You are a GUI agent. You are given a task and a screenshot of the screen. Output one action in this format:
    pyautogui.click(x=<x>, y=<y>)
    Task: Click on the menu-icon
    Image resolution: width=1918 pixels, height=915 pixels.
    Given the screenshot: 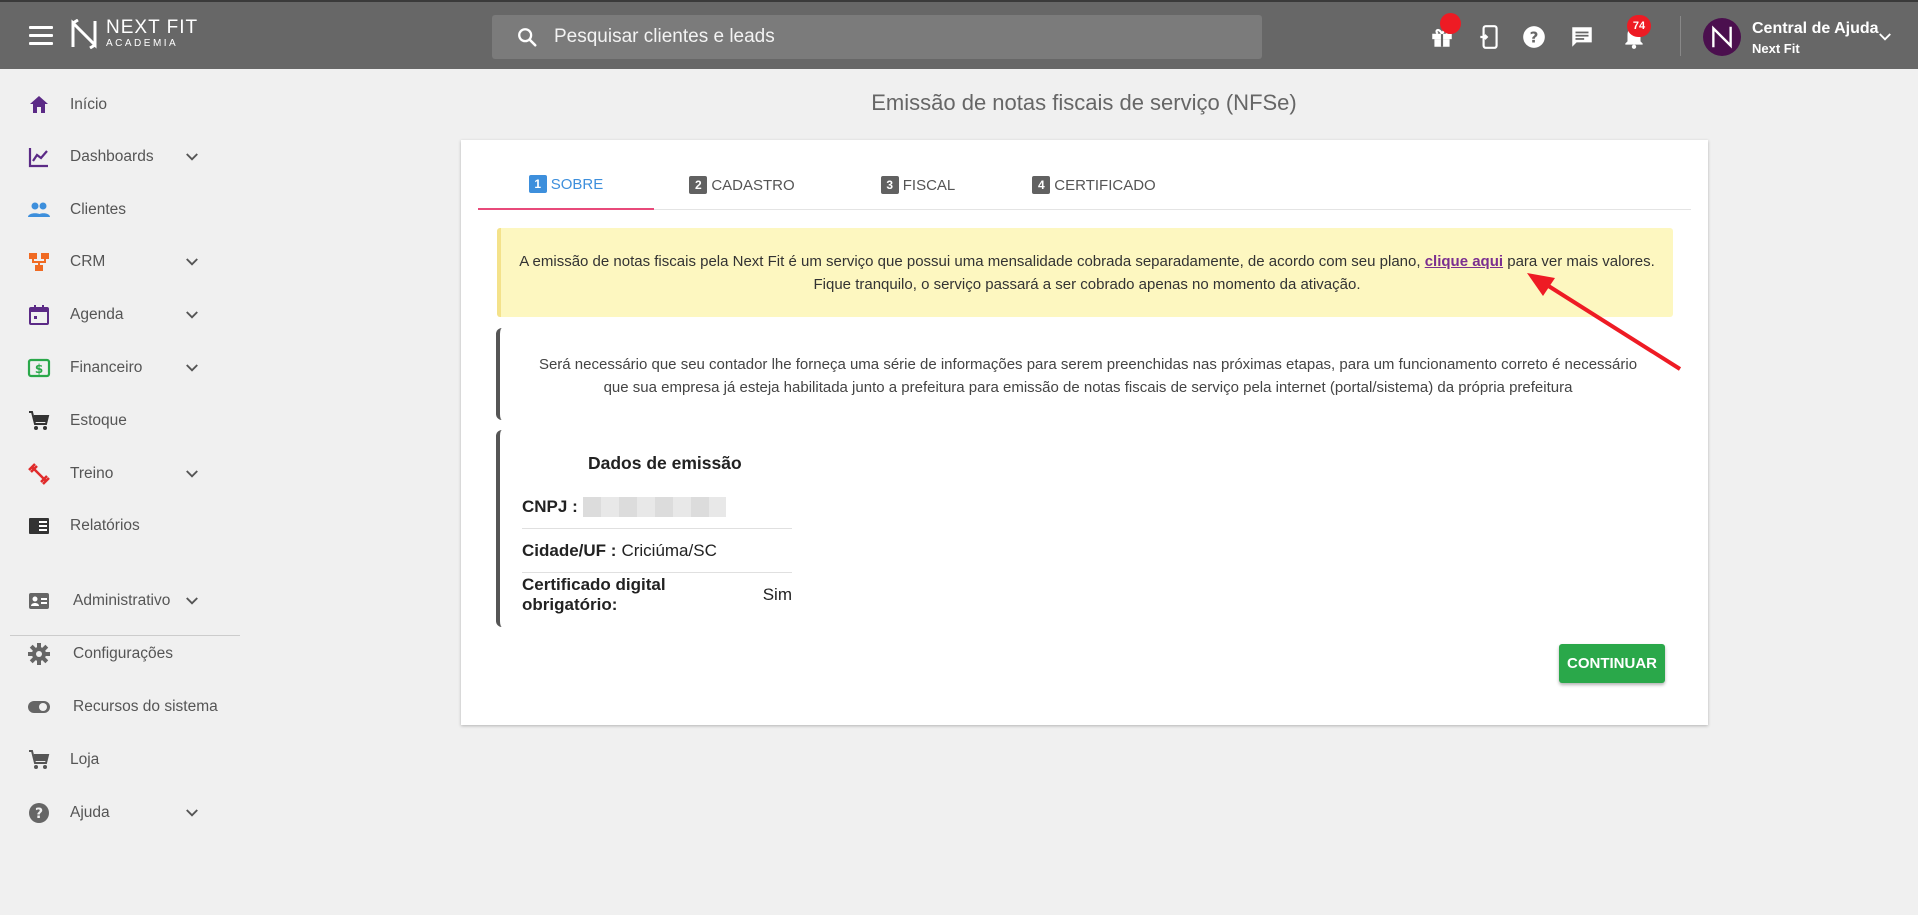 What is the action you would take?
    pyautogui.click(x=41, y=36)
    